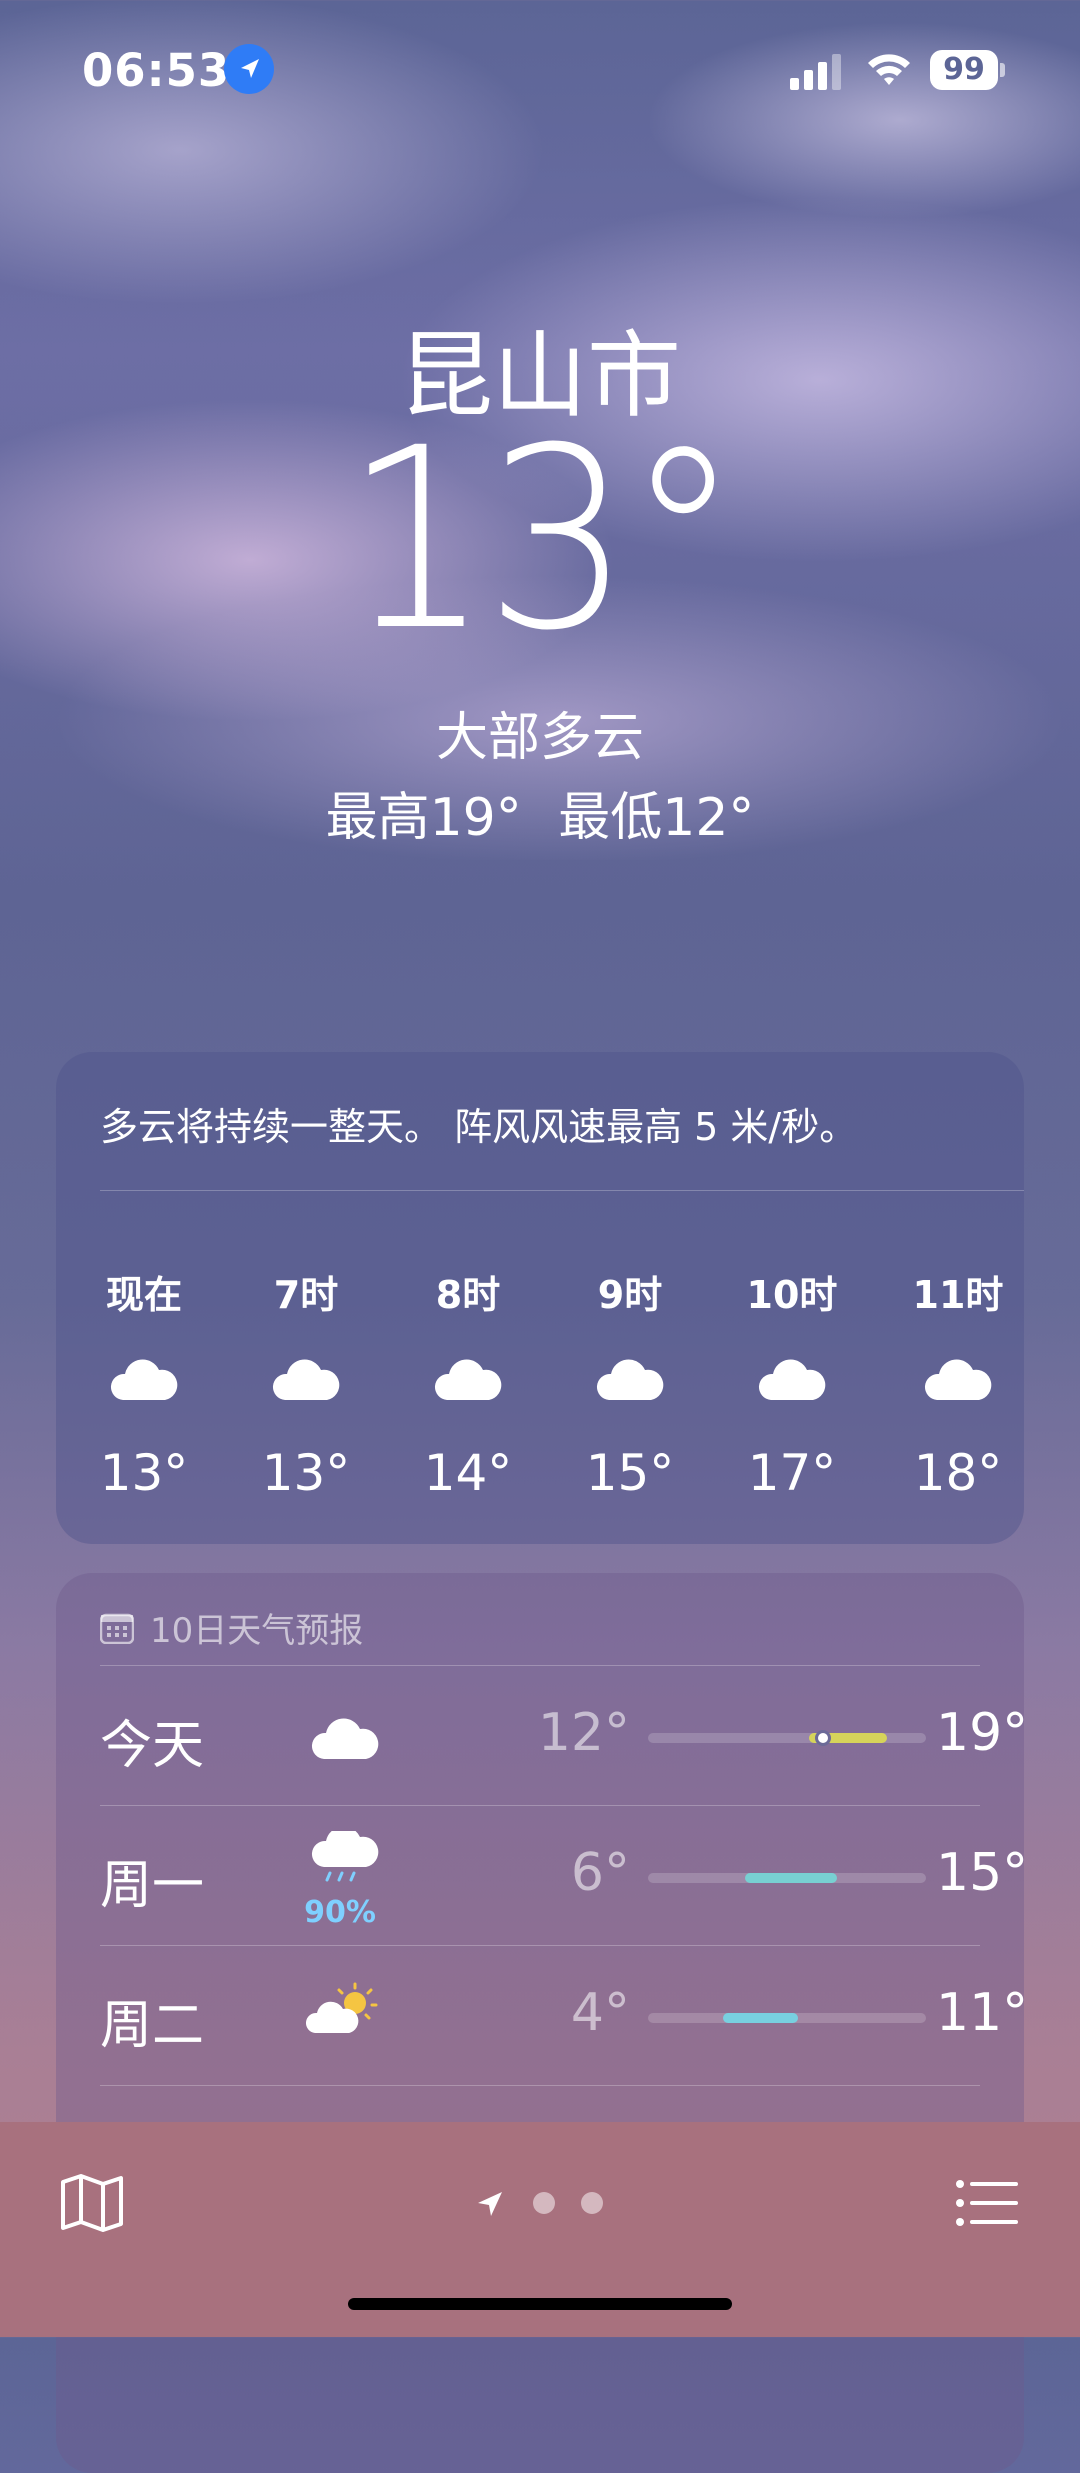 The height and width of the screenshot is (2473, 1080). I want to click on map-icon, so click(92, 2203).